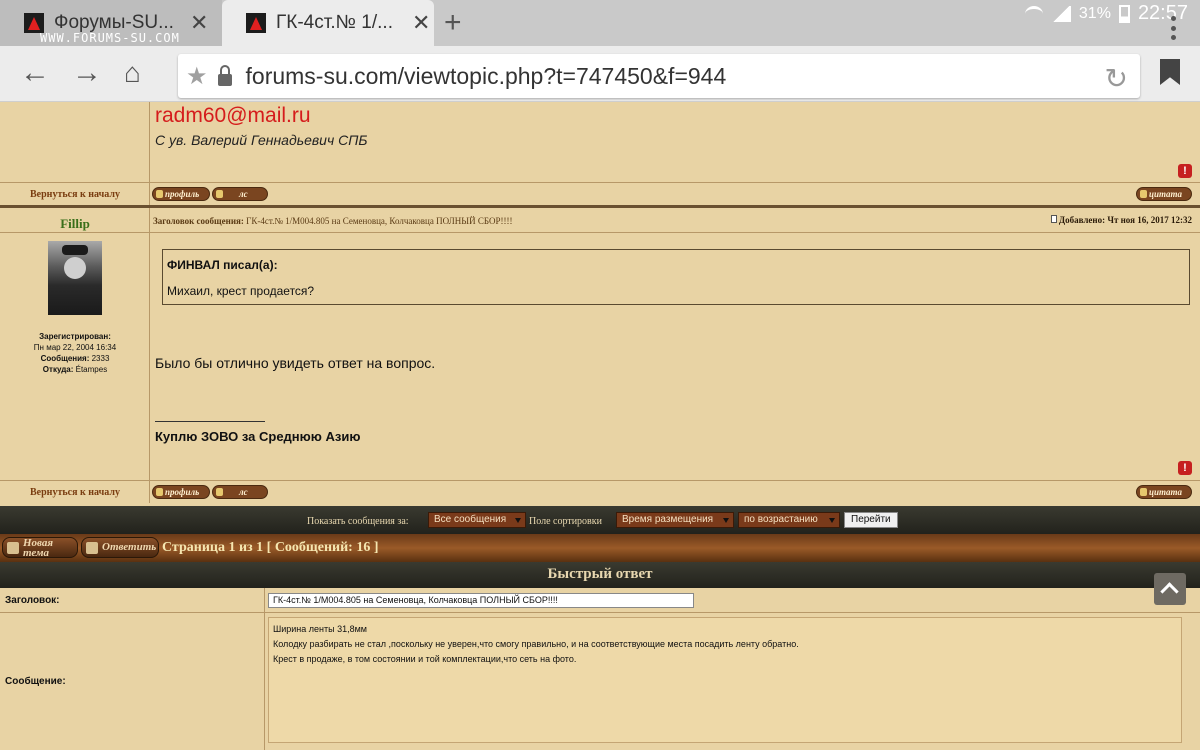  I want to click on status-bar: 31% 22:57, so click(1106, 13).